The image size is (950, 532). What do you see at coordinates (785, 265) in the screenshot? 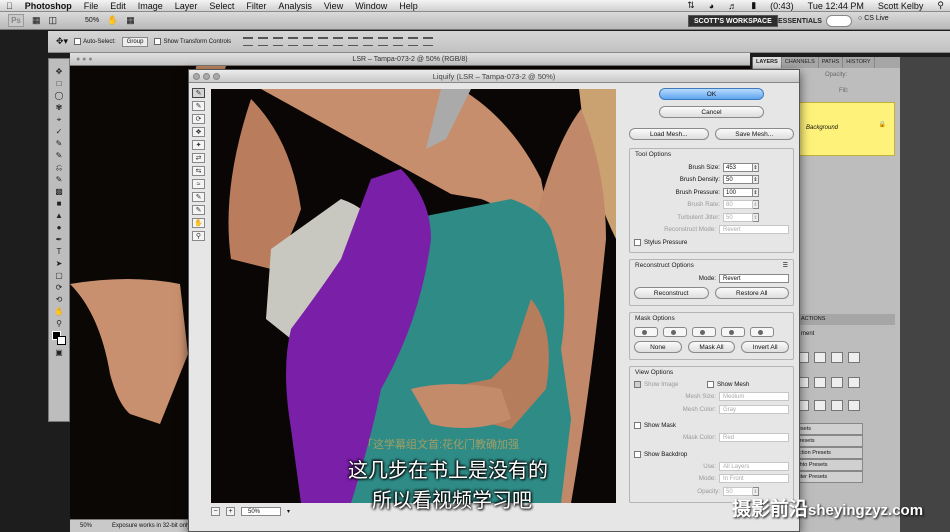
I see `panel-menu-icon: ☰` at bounding box center [785, 265].